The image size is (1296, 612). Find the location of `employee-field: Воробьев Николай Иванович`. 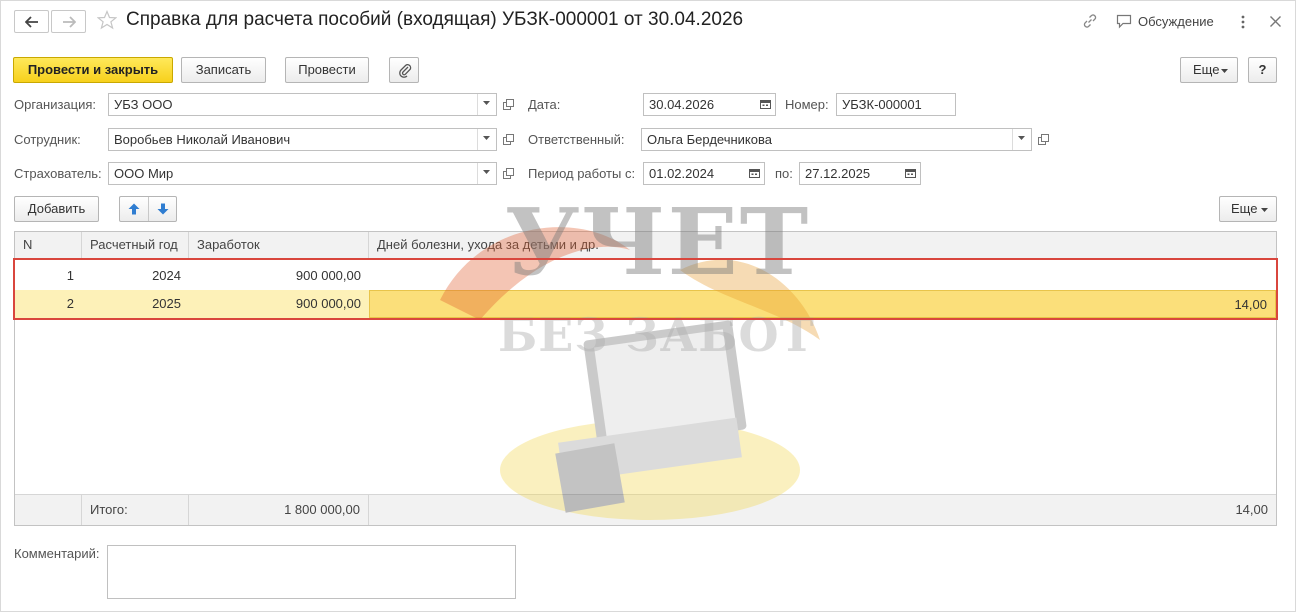

employee-field: Воробьев Николай Иванович is located at coordinates (302, 139).